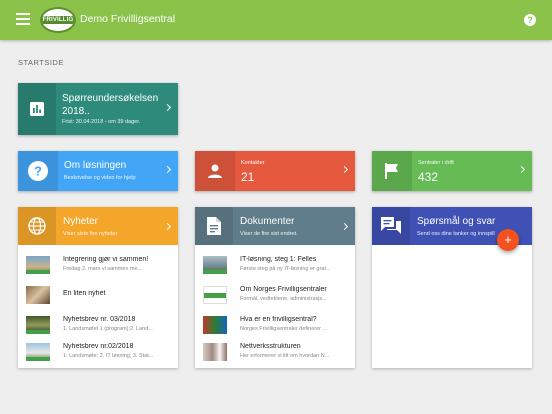 The image size is (552, 414). I want to click on news-item-title: Nyhetsbrev nr. 03/2018, so click(99, 319).